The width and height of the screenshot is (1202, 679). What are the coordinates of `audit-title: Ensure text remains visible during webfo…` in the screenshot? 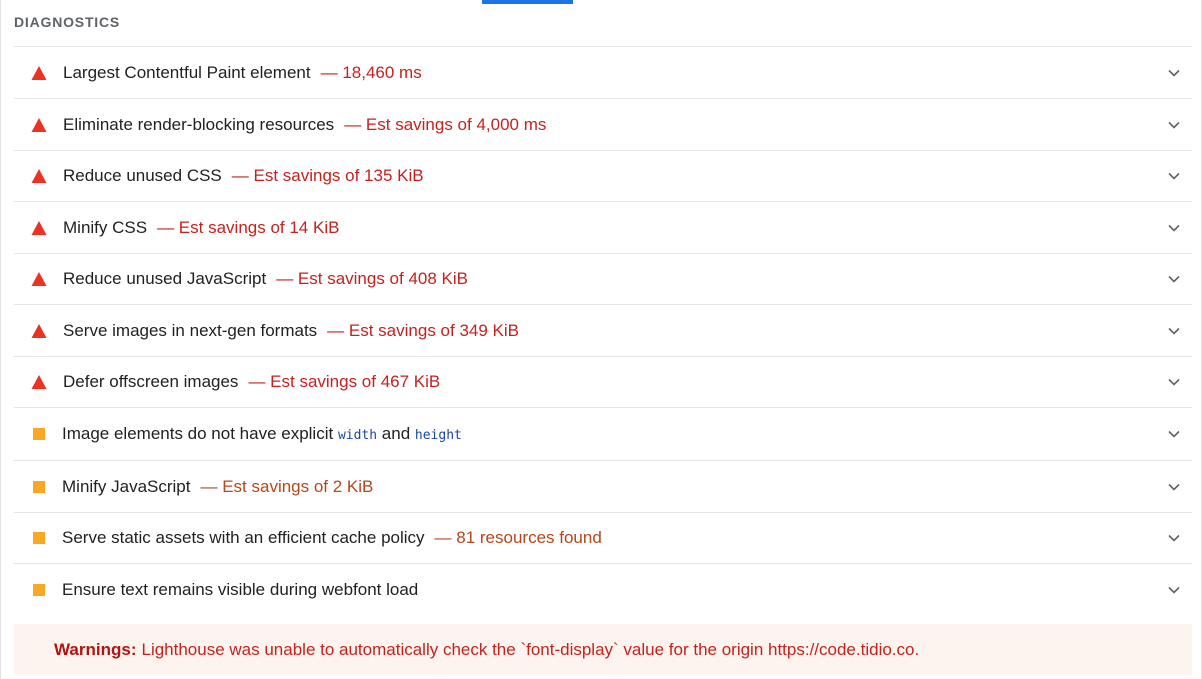 It's located at (240, 589).